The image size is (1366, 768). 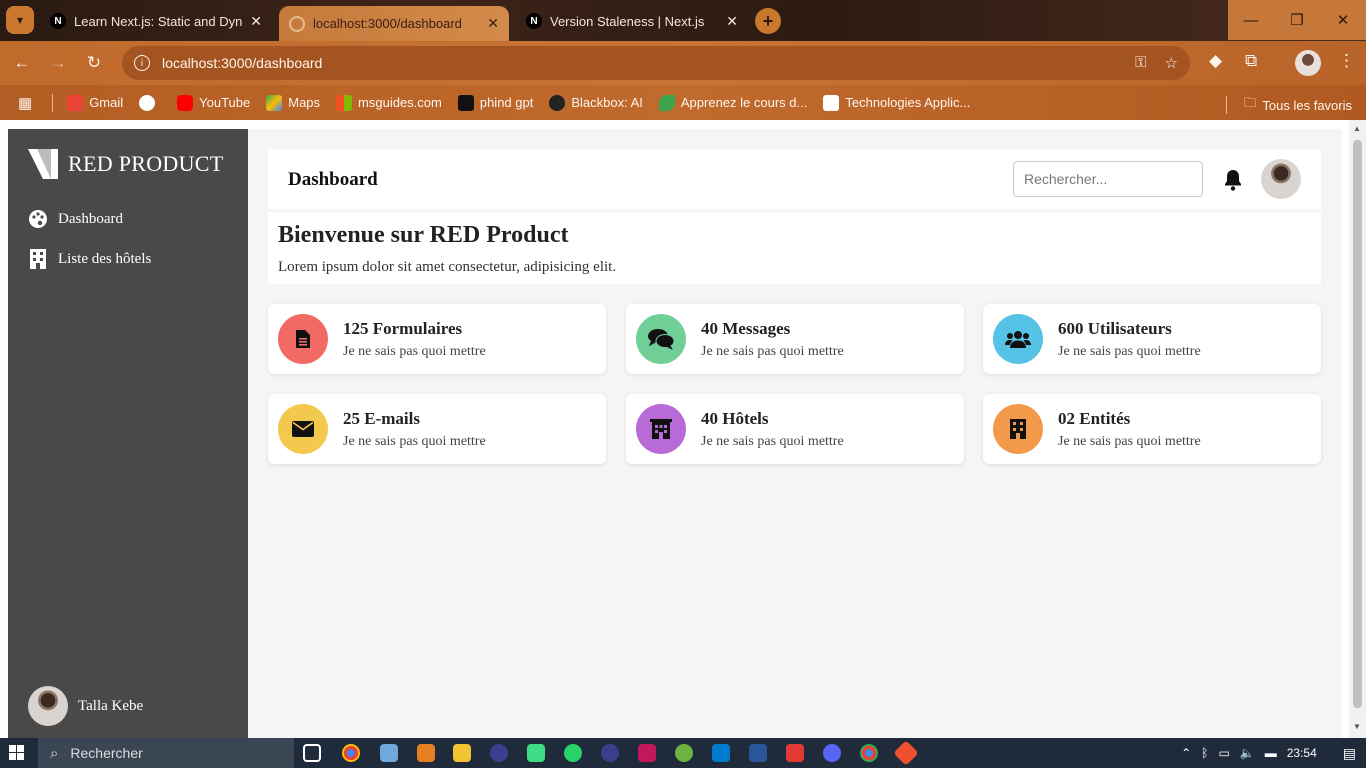 I want to click on bookmark-label: Gmail, so click(x=106, y=102).